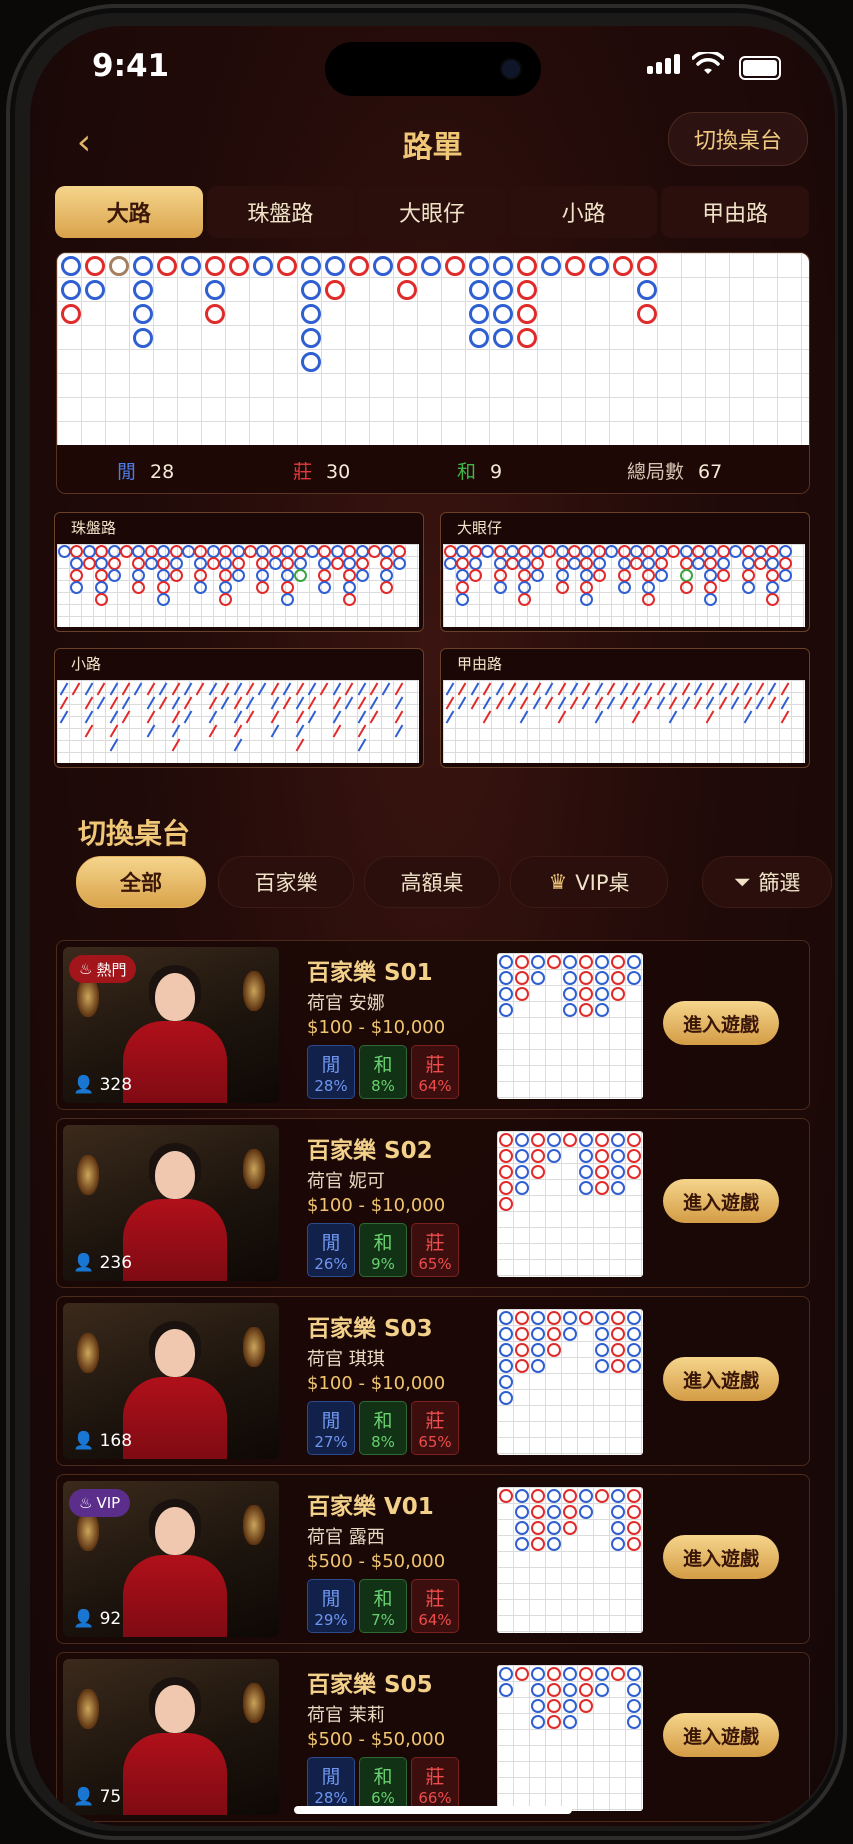 Image resolution: width=853 pixels, height=1844 pixels. What do you see at coordinates (331, 1619) in the screenshot?
I see `player-pct-value: 29%` at bounding box center [331, 1619].